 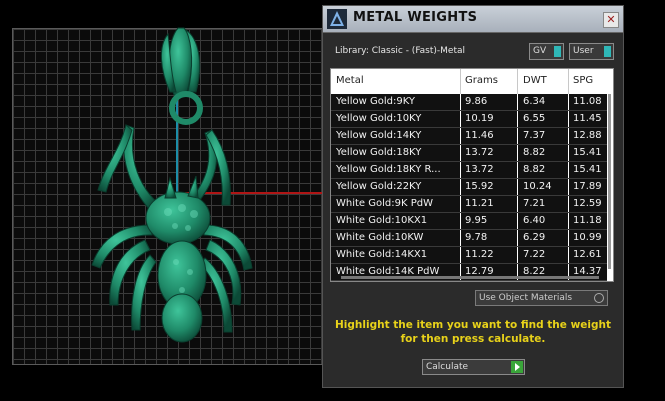 I want to click on table-row: White Gold:14KX1 11.22 7.22 12.61, so click(x=469, y=255).